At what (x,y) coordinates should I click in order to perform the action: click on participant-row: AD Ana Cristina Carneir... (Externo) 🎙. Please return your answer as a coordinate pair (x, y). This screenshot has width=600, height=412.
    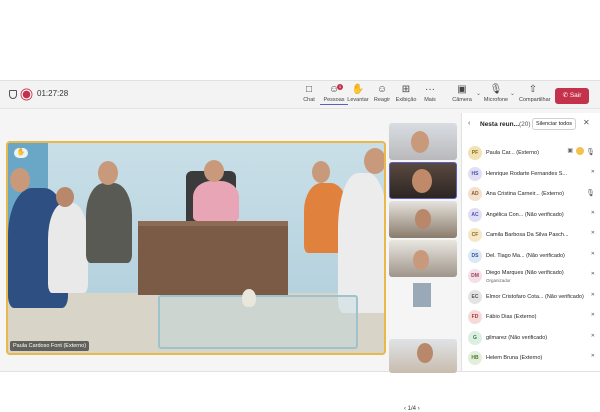
    Looking at the image, I should click on (531, 195).